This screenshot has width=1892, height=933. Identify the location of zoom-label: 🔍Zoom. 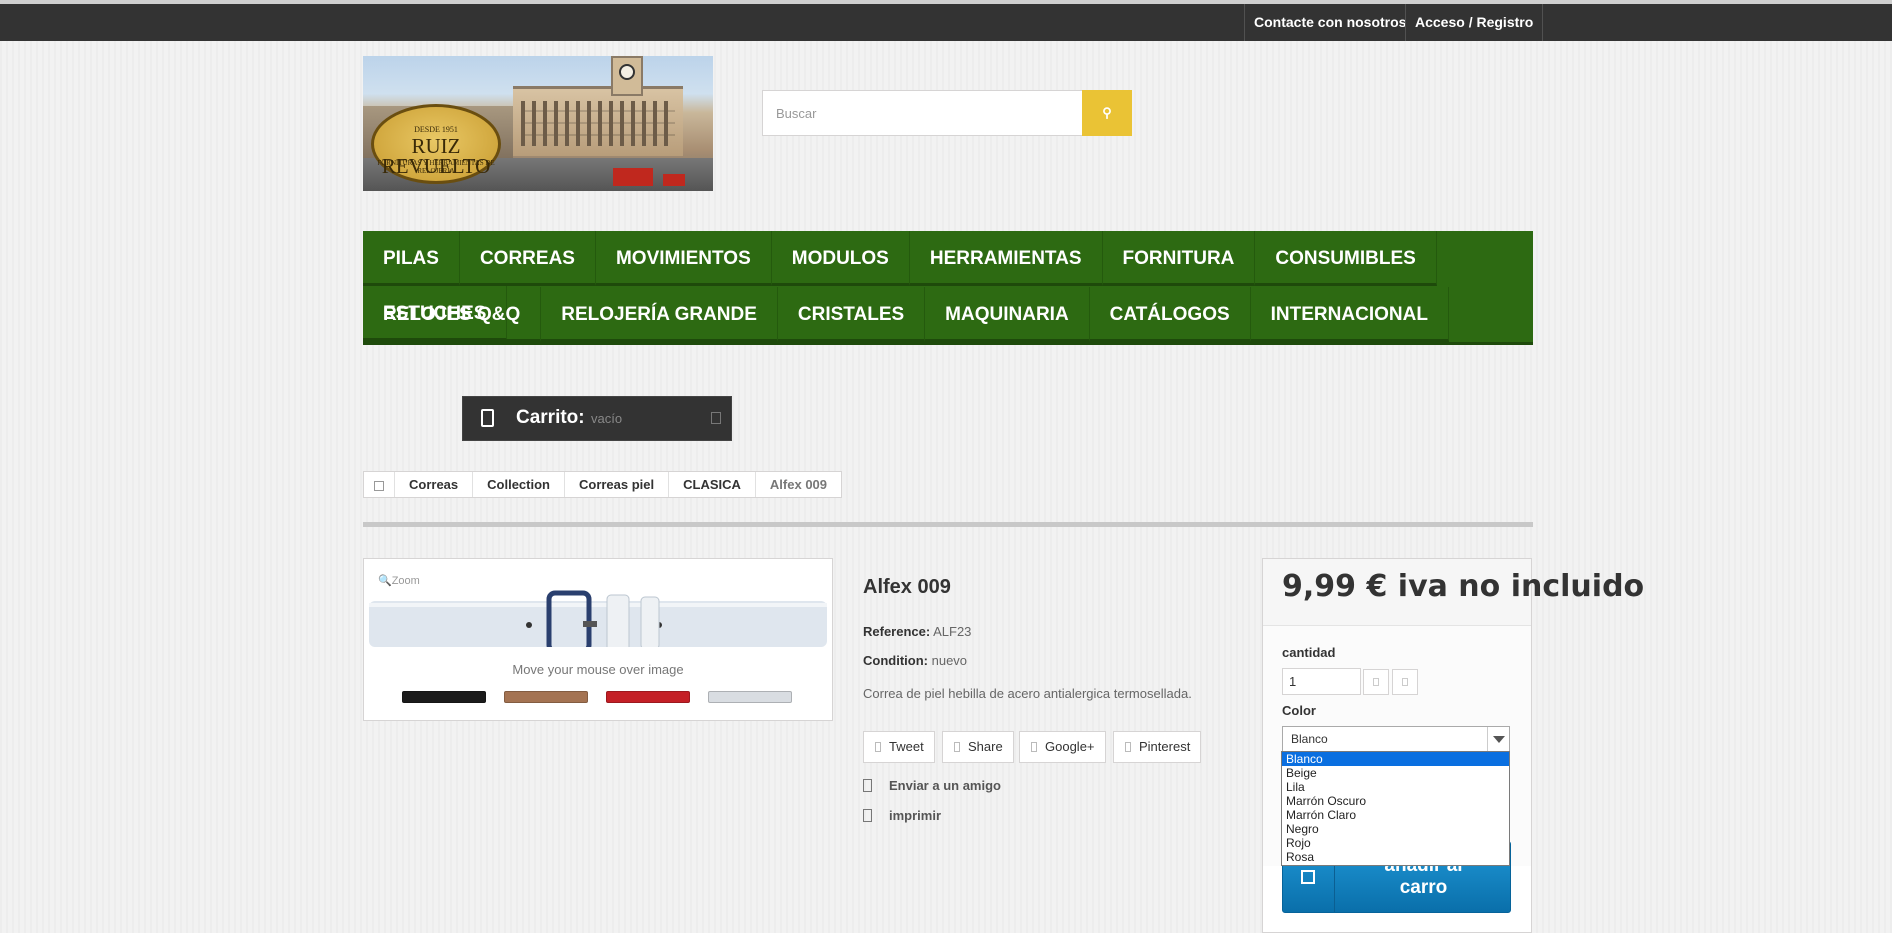
(399, 581).